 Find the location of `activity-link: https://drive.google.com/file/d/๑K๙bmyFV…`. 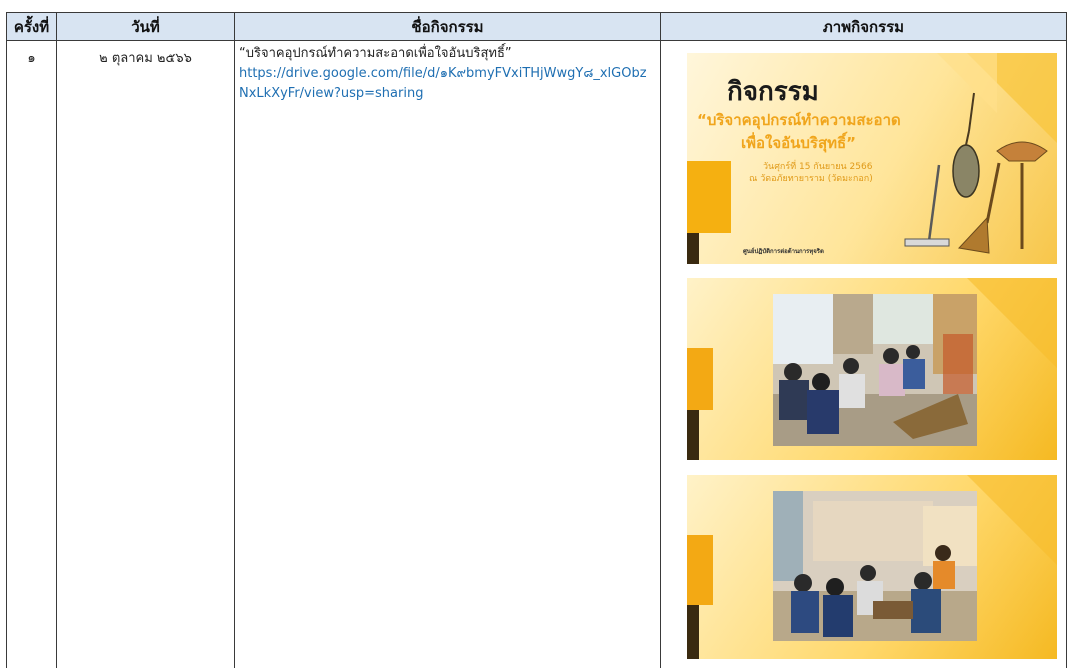

activity-link: https://drive.google.com/file/d/๑K๙bmyFV… is located at coordinates (446, 84).